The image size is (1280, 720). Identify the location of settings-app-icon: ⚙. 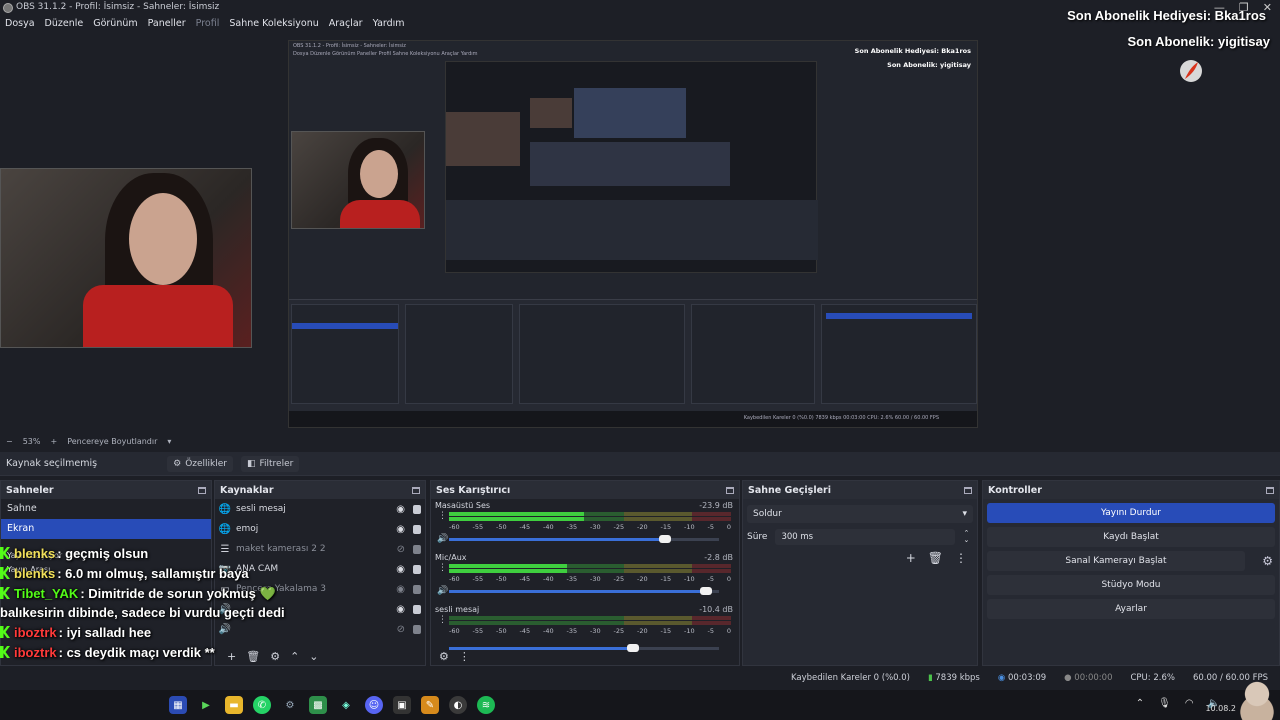
(290, 705).